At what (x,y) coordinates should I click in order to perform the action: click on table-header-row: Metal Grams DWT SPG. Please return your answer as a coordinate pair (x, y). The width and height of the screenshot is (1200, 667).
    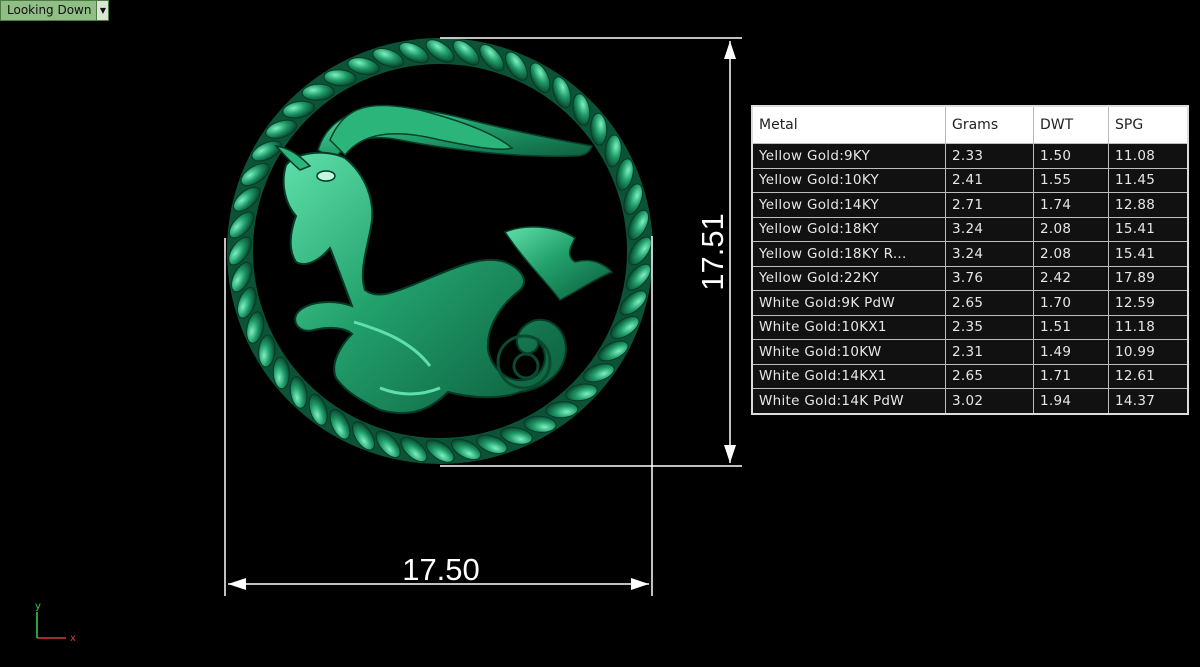
    Looking at the image, I should click on (970, 125).